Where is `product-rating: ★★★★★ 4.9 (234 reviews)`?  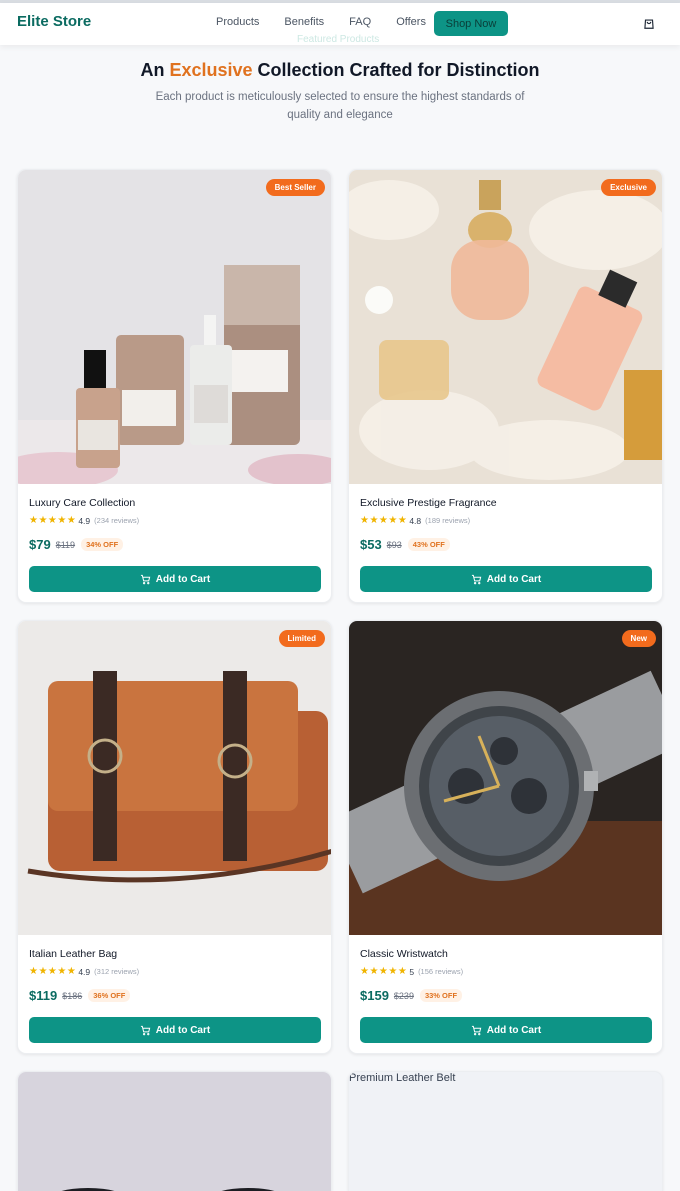
product-rating: ★★★★★ 4.9 (234 reviews) is located at coordinates (84, 520).